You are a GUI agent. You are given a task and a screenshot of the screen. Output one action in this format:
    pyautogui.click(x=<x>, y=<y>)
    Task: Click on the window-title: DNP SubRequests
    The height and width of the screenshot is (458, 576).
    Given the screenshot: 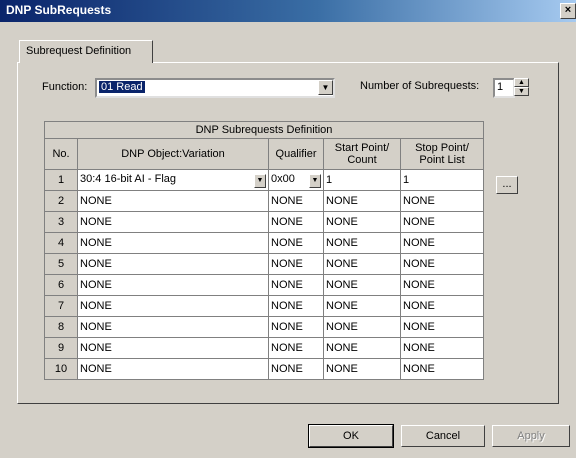 What is the action you would take?
    pyautogui.click(x=59, y=10)
    